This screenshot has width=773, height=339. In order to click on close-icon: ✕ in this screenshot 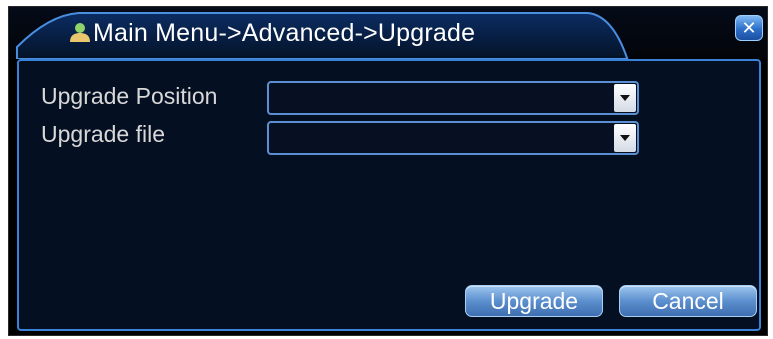, I will do `click(749, 28)`.